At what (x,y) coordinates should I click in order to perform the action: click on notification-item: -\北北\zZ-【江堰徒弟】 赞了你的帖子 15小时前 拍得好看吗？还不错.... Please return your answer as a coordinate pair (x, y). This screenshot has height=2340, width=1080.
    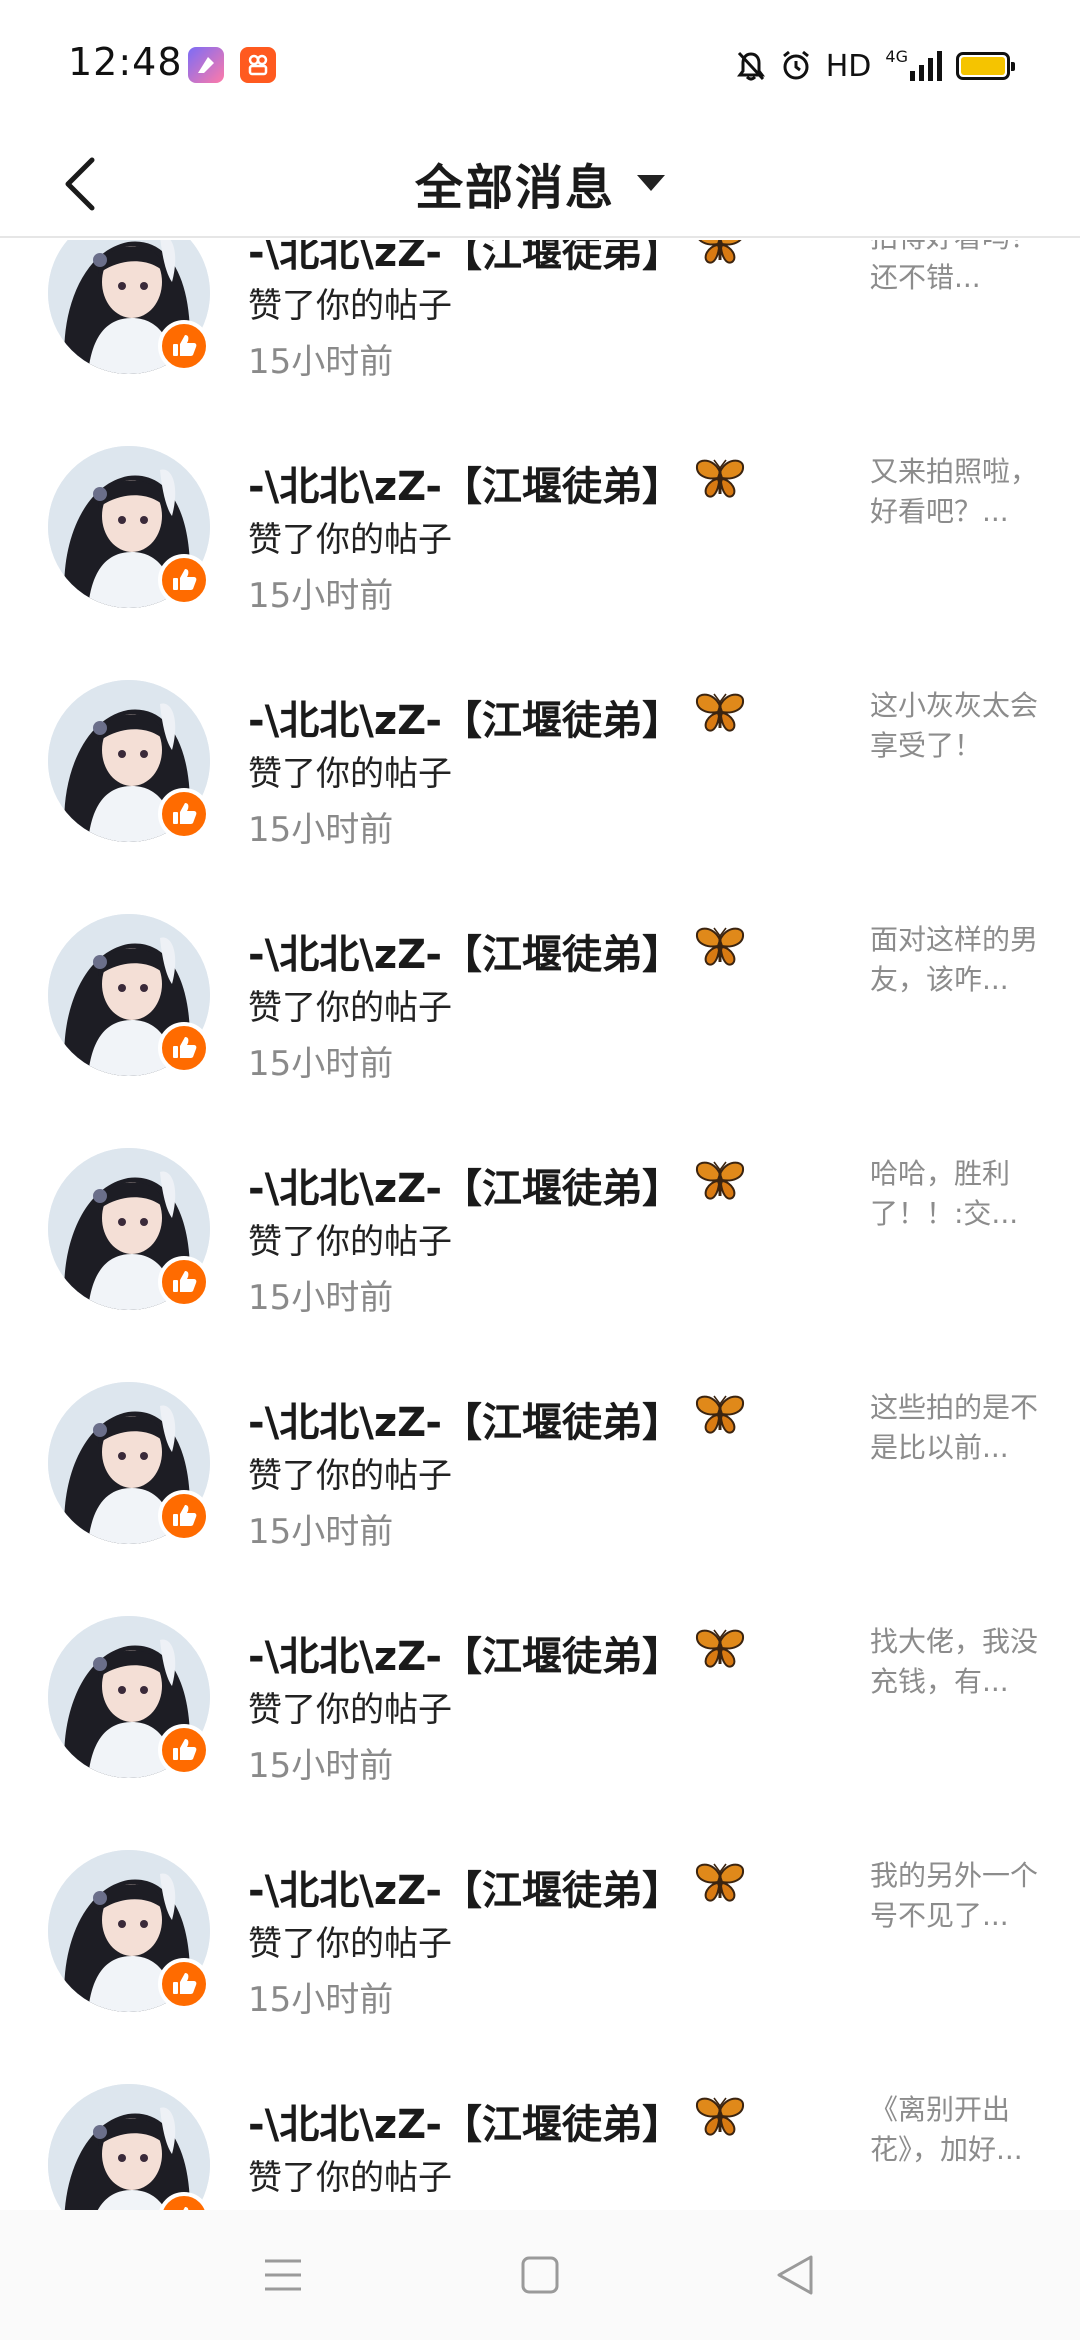
    Looking at the image, I should click on (540, 321).